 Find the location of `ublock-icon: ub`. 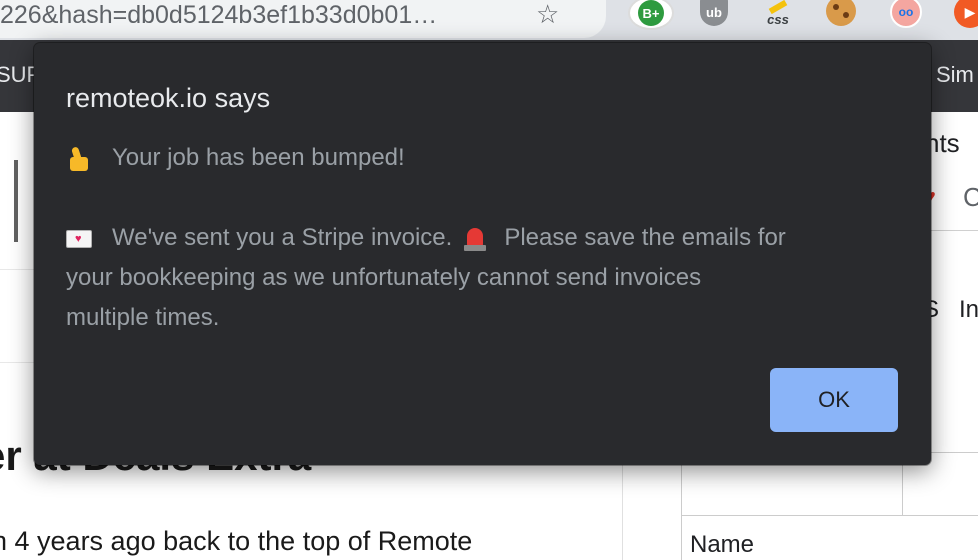

ublock-icon: ub is located at coordinates (714, 13).